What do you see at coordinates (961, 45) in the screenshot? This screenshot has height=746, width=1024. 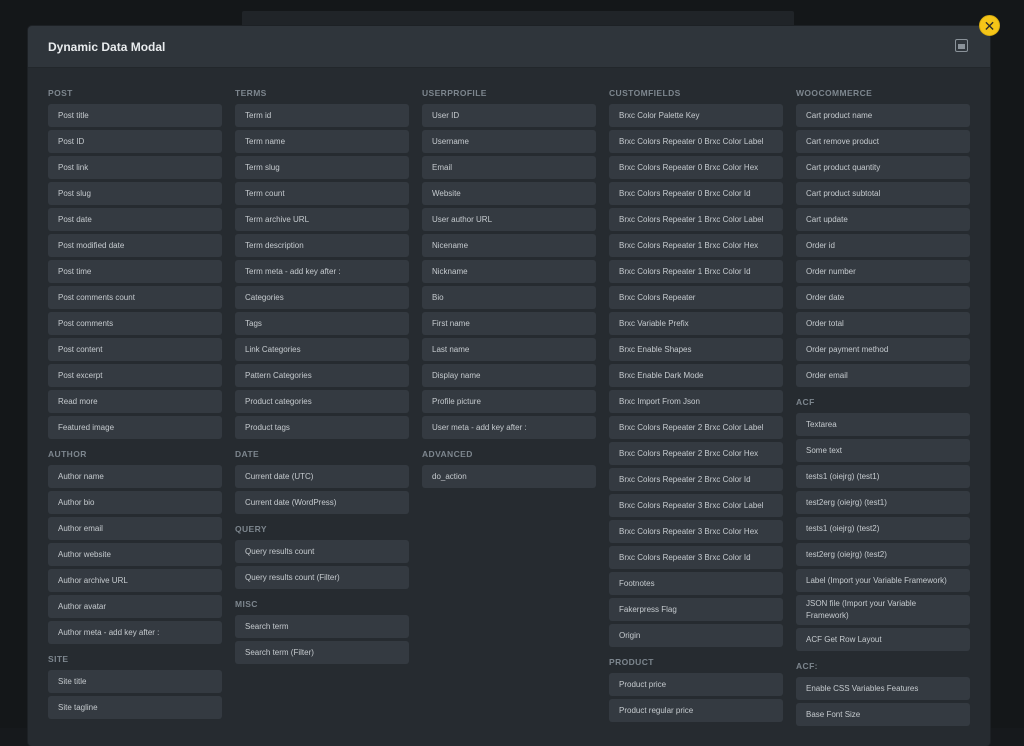 I see `window-icon` at bounding box center [961, 45].